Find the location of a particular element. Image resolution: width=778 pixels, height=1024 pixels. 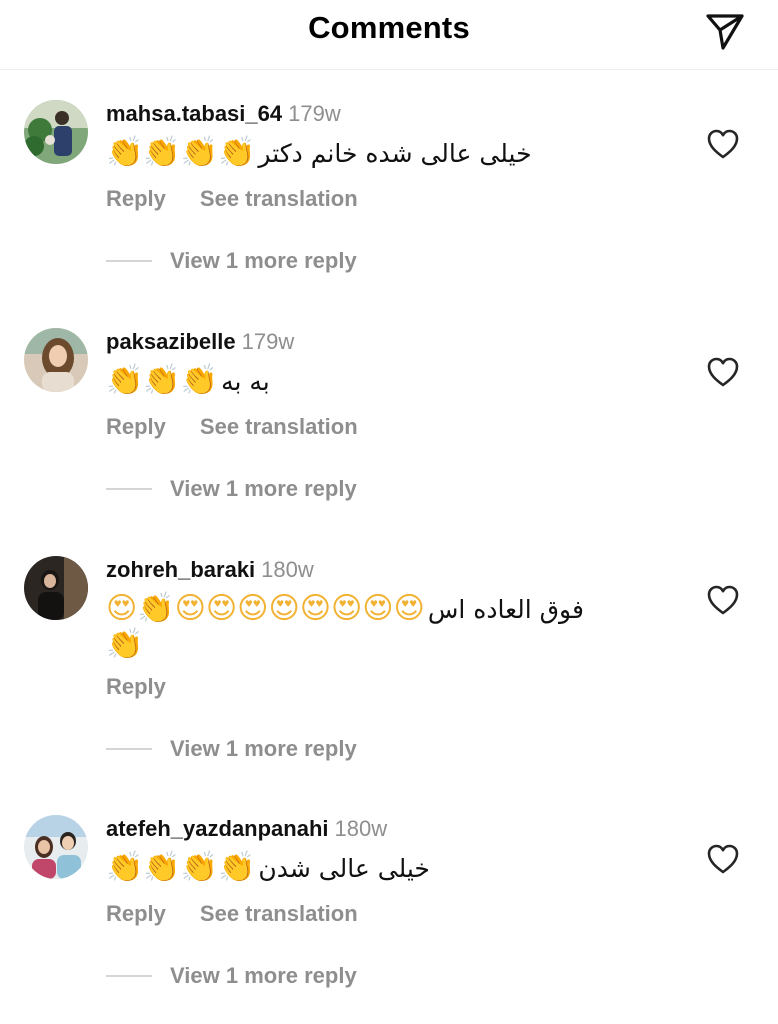

comment-meta: paksazibelle 179w is located at coordinates (200, 342).